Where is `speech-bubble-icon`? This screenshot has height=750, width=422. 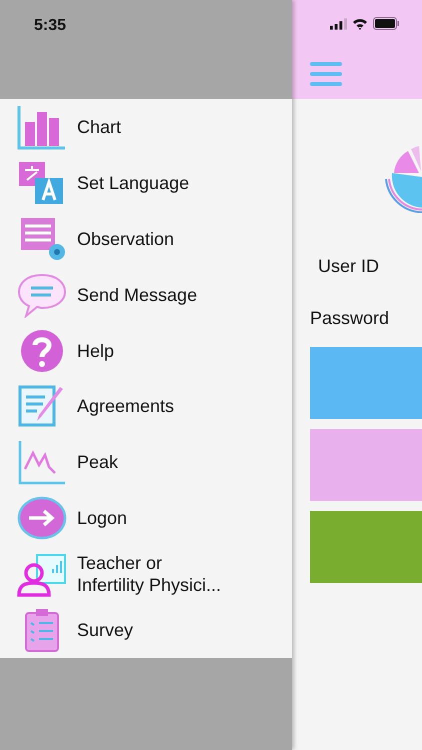
speech-bubble-icon is located at coordinates (42, 295).